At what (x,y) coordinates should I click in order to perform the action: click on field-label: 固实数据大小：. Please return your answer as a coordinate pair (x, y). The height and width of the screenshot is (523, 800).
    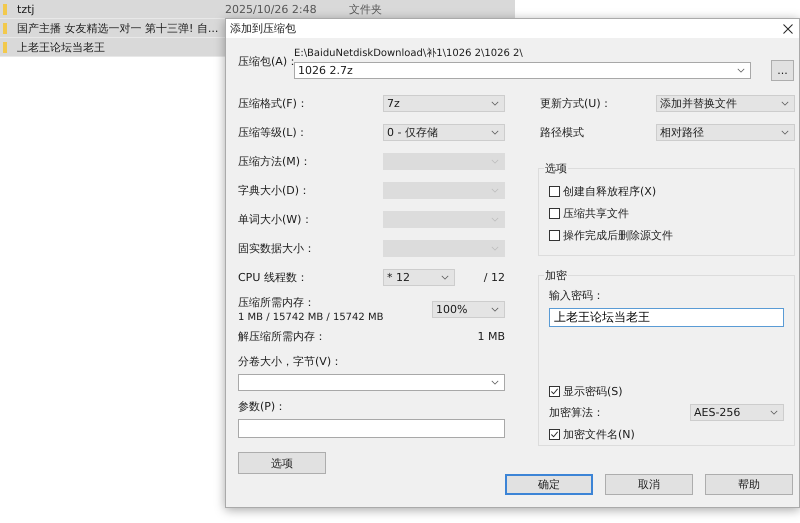
    Looking at the image, I should click on (277, 248).